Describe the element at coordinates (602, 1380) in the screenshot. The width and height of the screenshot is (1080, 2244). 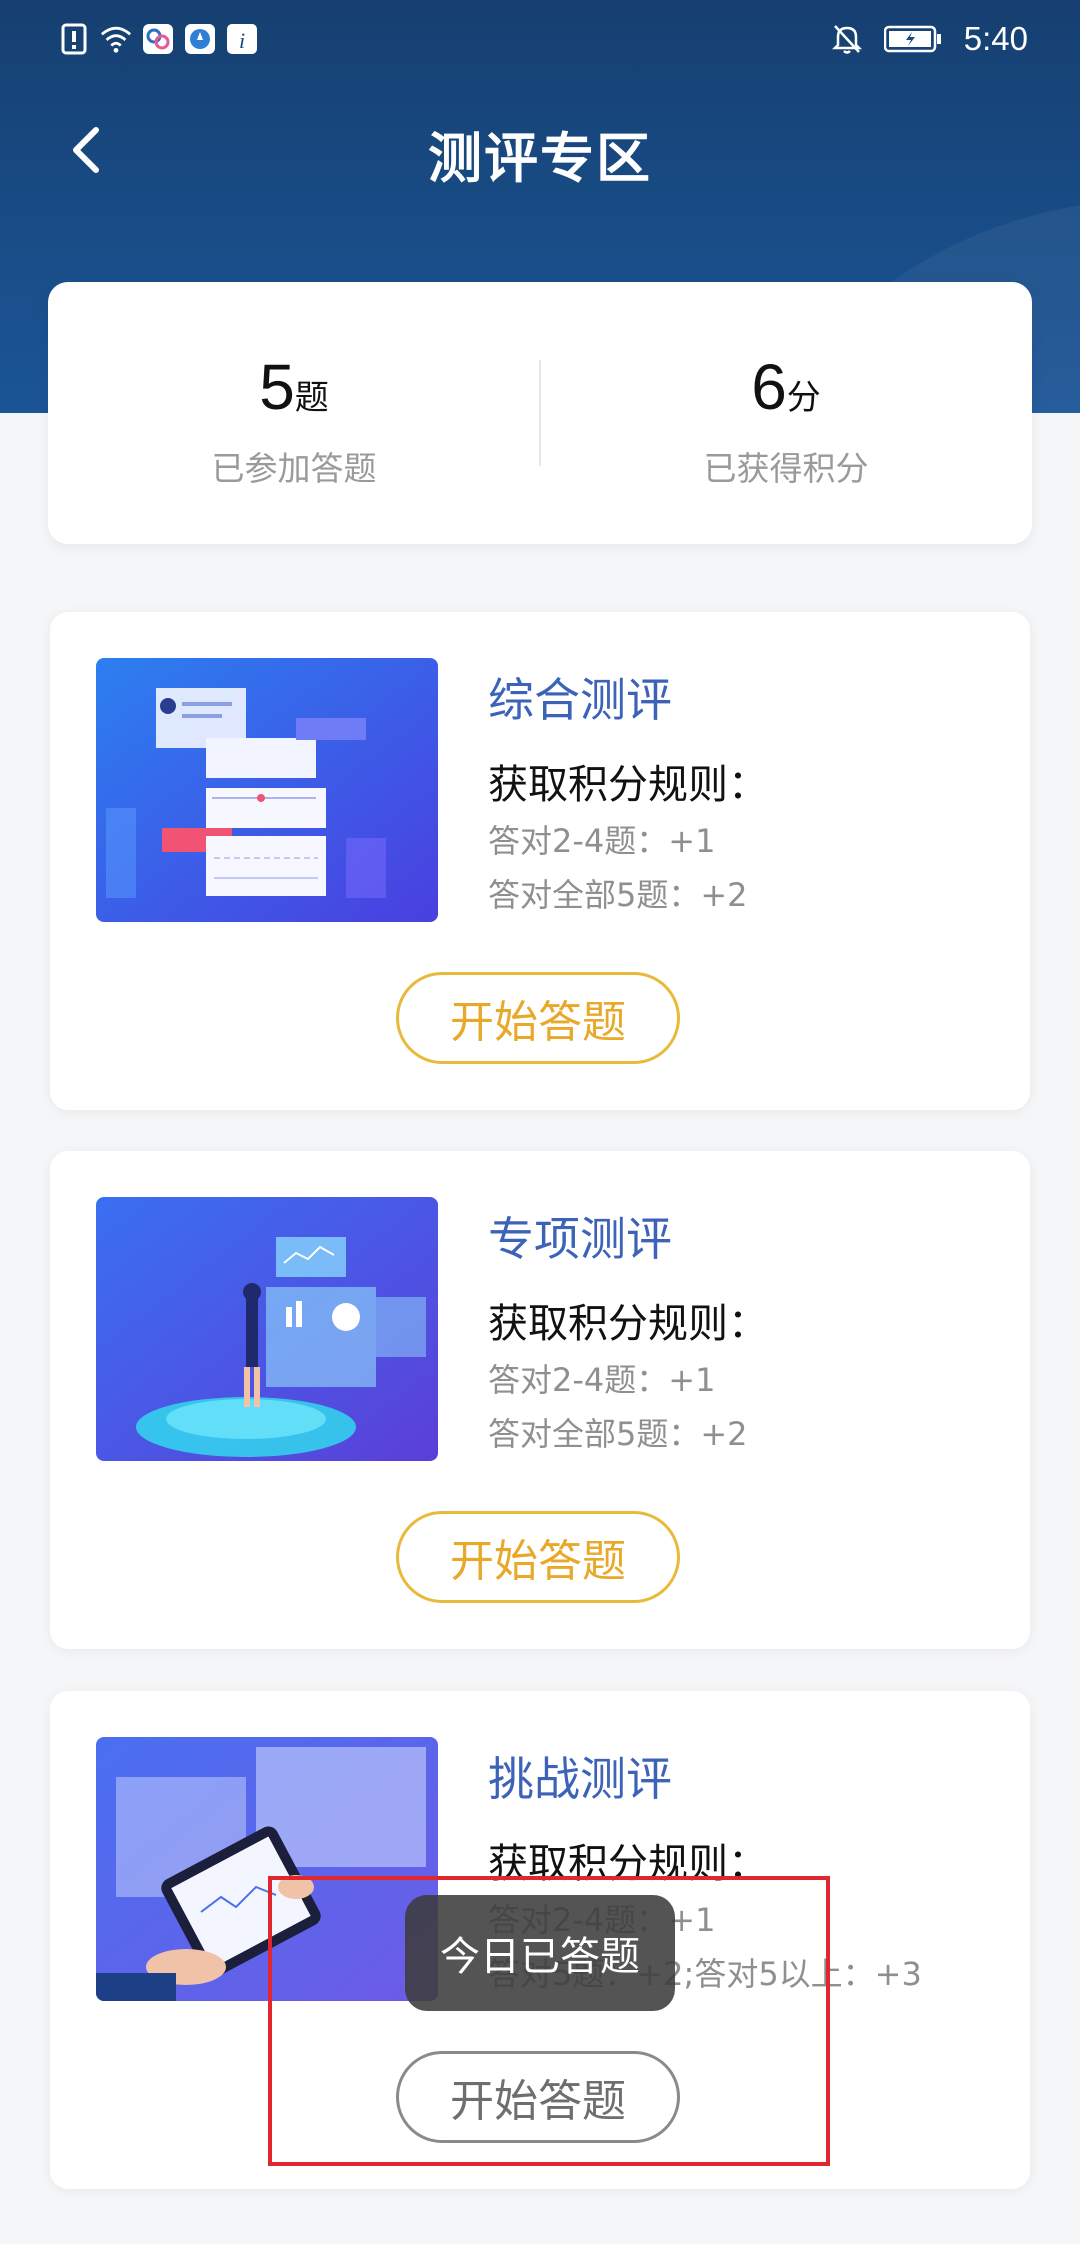
I see `special-rule-1: 答对2-4题：+1` at that location.